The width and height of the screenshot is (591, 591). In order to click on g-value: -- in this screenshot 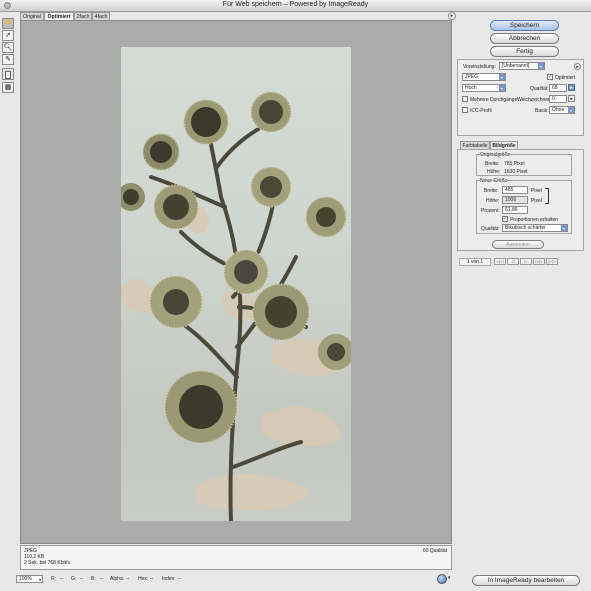, I will do `click(82, 579)`.